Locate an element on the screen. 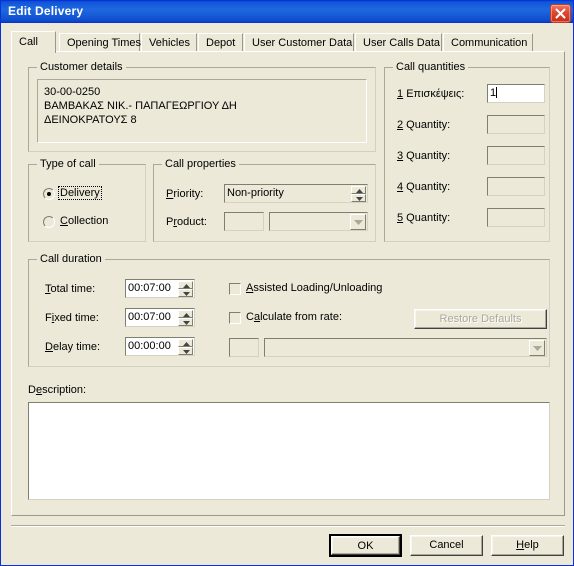 This screenshot has height=566, width=574. restore-defaults-label: Restore Defaults is located at coordinates (480, 319).